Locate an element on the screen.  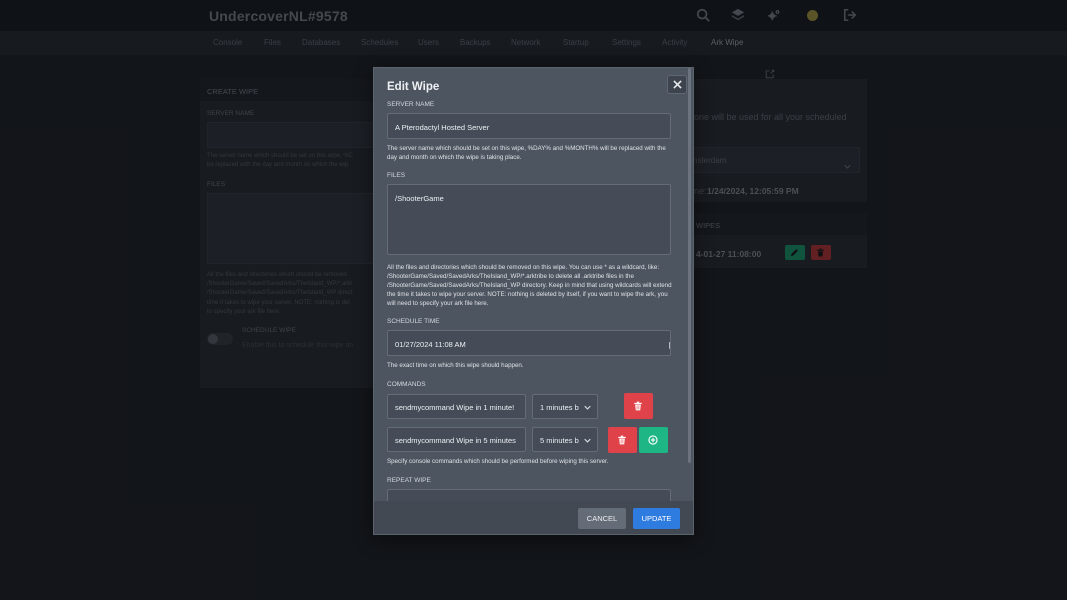
close-icon is located at coordinates (677, 84).